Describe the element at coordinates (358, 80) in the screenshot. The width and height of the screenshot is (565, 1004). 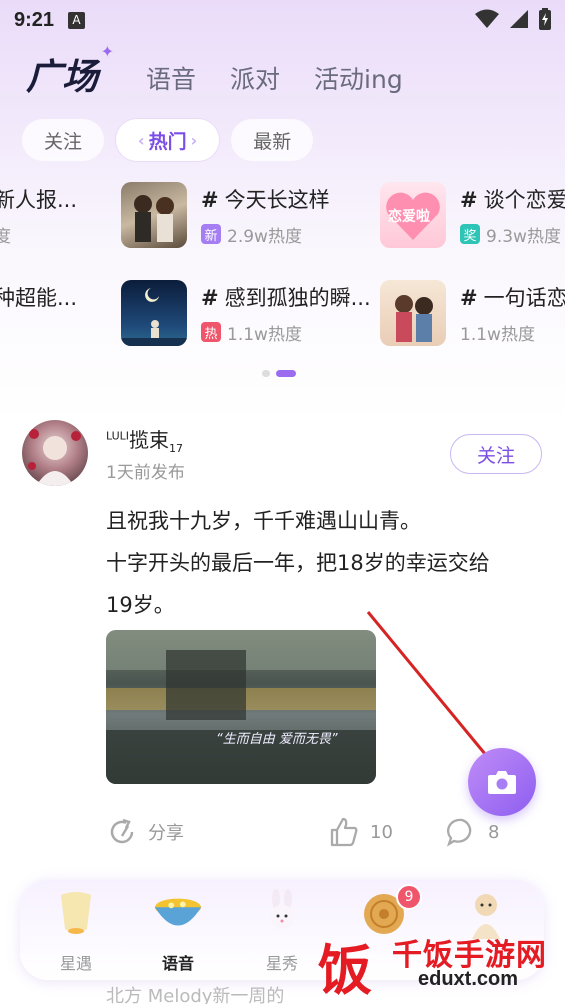
I see `tab-events: 活动ing` at that location.